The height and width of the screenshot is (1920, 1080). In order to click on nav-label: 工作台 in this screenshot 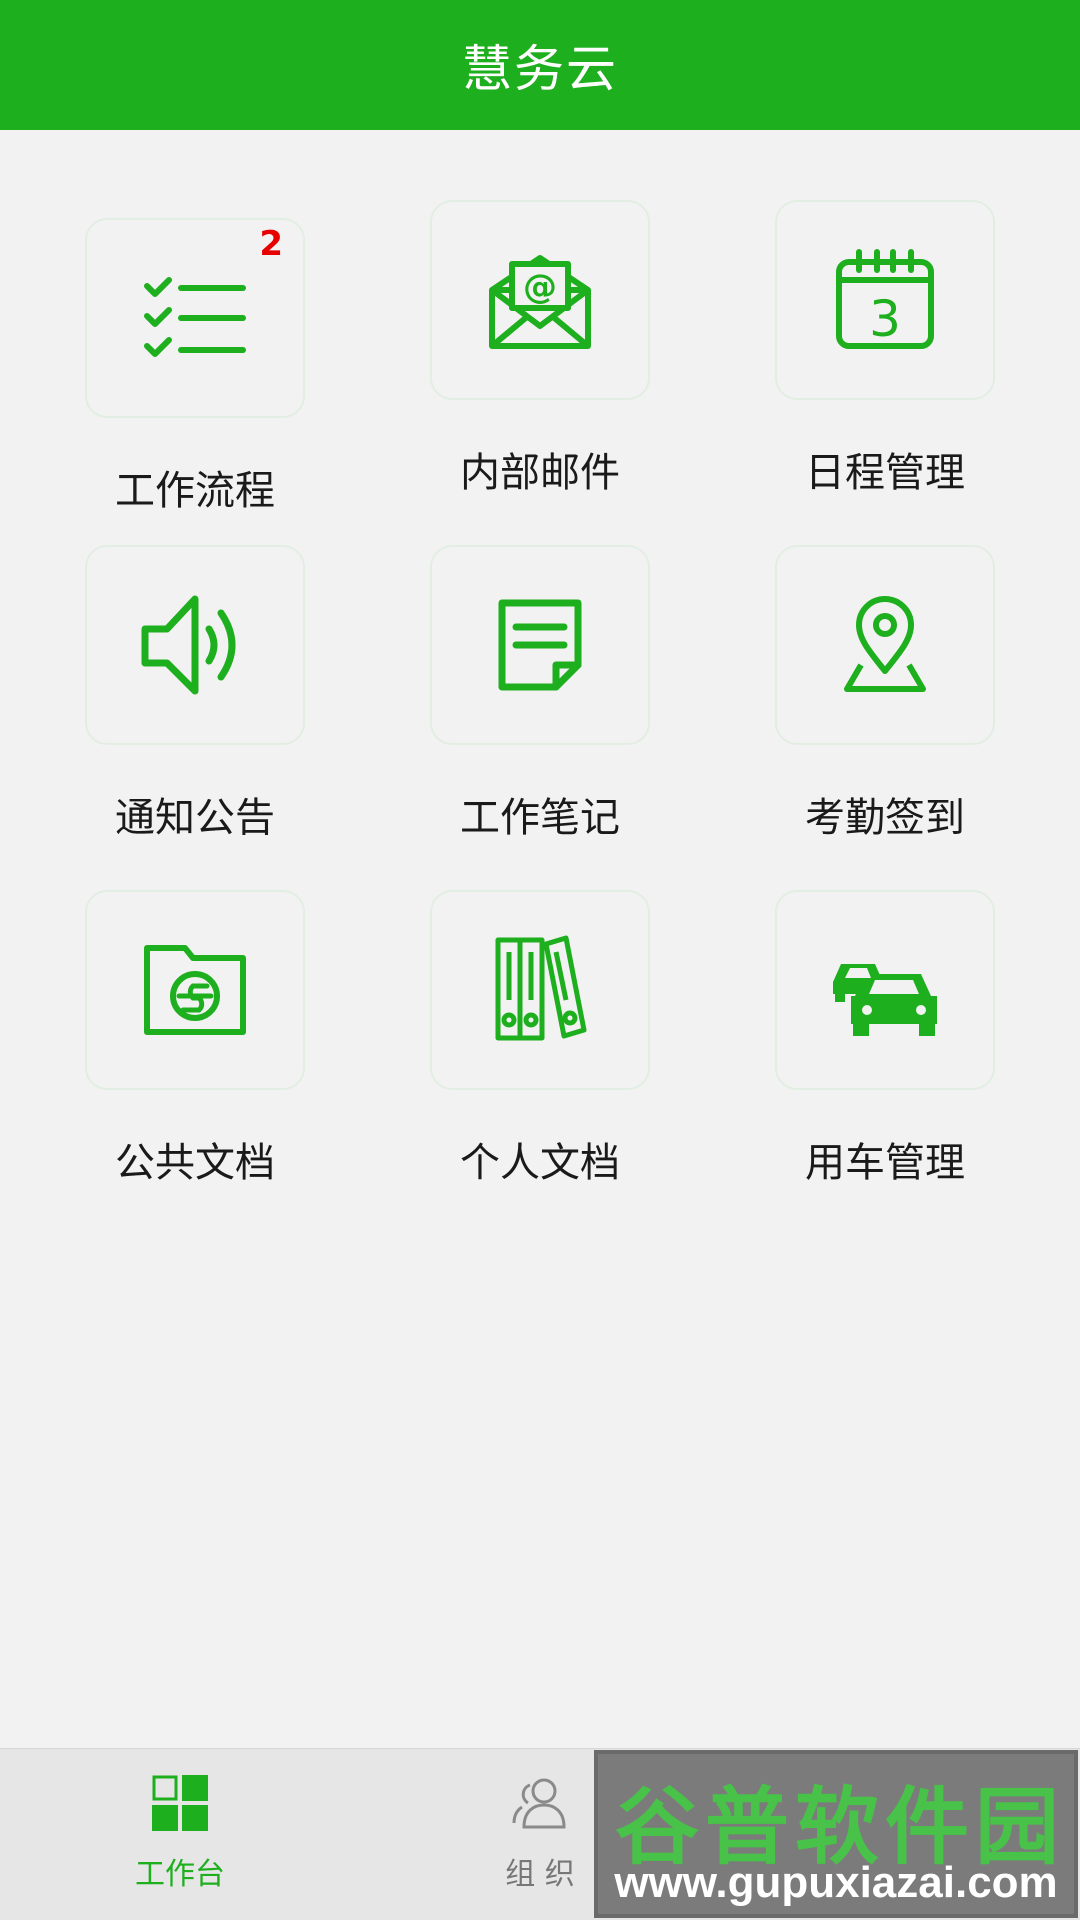, I will do `click(180, 1874)`.